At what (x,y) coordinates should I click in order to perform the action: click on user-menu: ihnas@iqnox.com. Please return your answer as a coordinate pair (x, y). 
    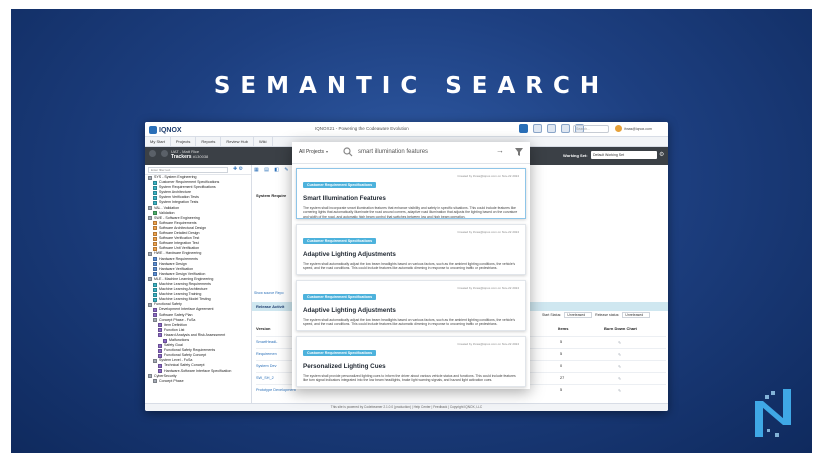
    Looking at the image, I should click on (633, 128).